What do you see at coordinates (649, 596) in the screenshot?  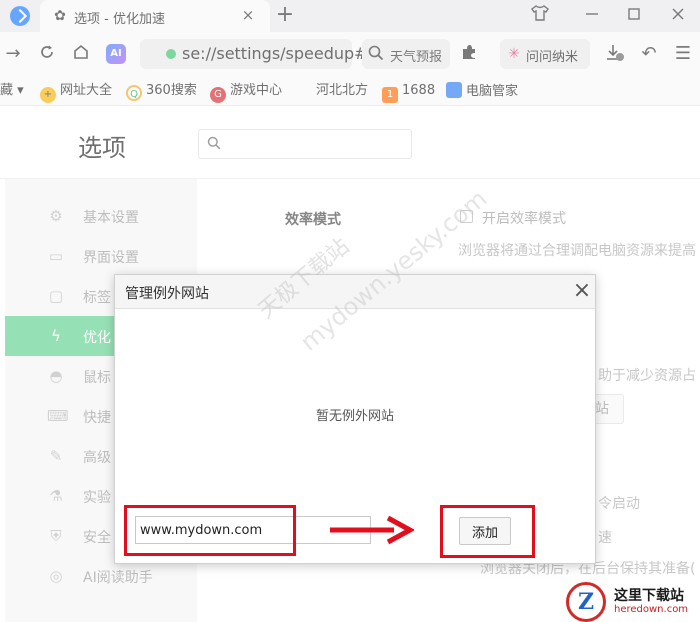 I see `logo-text: 这里下载站` at bounding box center [649, 596].